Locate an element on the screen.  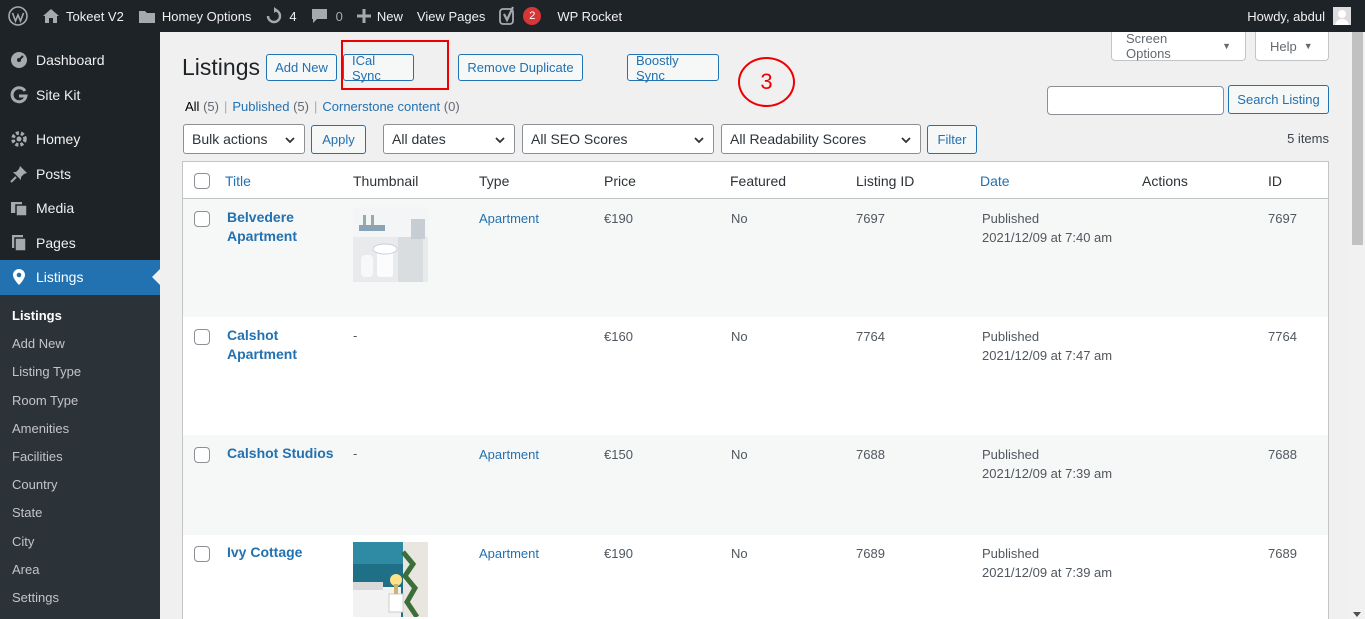
listing-date-value: 2021/12/09 at 7:39 am is located at coordinates (1047, 572).